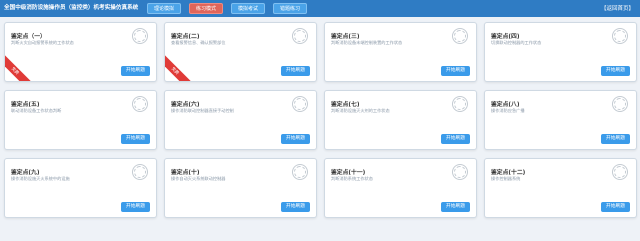 The width and height of the screenshot is (640, 241). What do you see at coordinates (80, 188) in the screenshot?
I see `checkpoint-card-9: 鉴定点(九) 操作消防设施灭火系统中的设施 开始刷题` at bounding box center [80, 188].